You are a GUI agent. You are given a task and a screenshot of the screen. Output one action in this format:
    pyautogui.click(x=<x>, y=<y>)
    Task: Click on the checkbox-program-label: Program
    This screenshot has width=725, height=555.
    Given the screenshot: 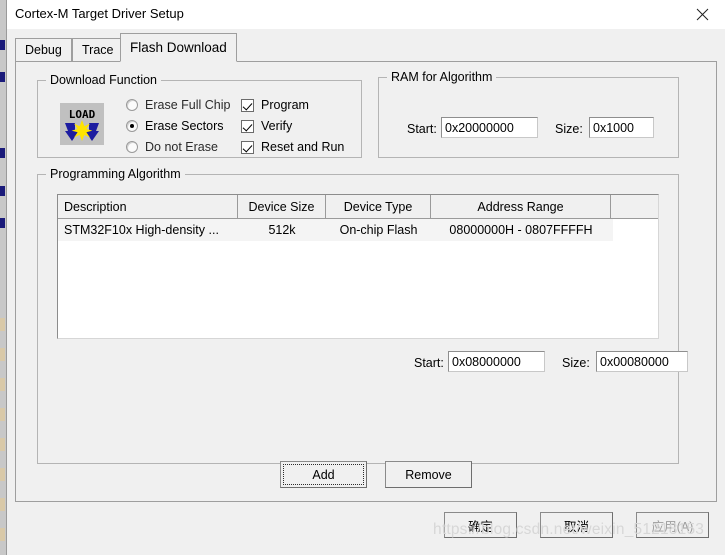 What is the action you would take?
    pyautogui.click(x=285, y=105)
    